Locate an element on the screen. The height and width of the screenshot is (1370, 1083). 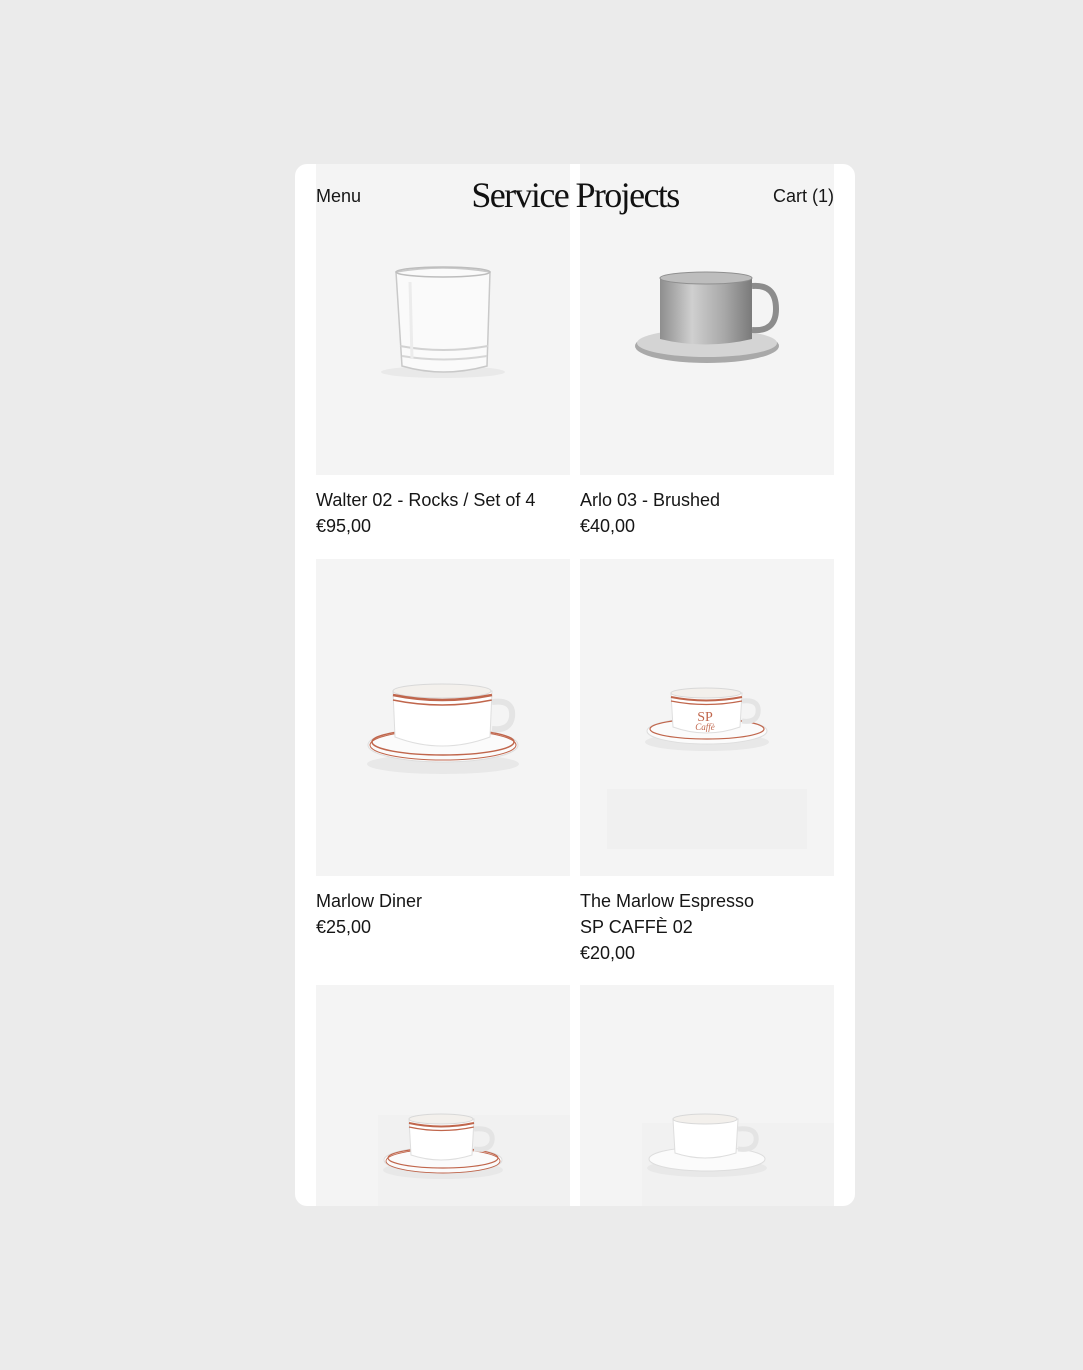
svg-text: Caffè is located at coordinates (705, 727).